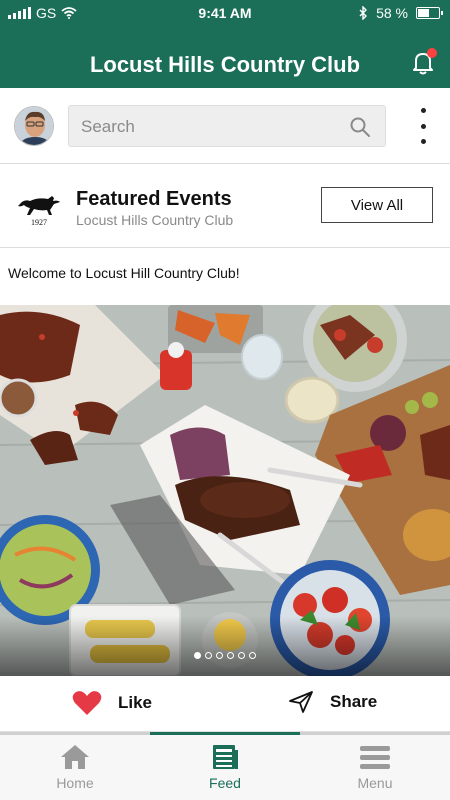 This screenshot has width=450, height=800. Describe the element at coordinates (155, 220) in the screenshot. I see `featured-subtitle: Locust Hills Country Club` at that location.